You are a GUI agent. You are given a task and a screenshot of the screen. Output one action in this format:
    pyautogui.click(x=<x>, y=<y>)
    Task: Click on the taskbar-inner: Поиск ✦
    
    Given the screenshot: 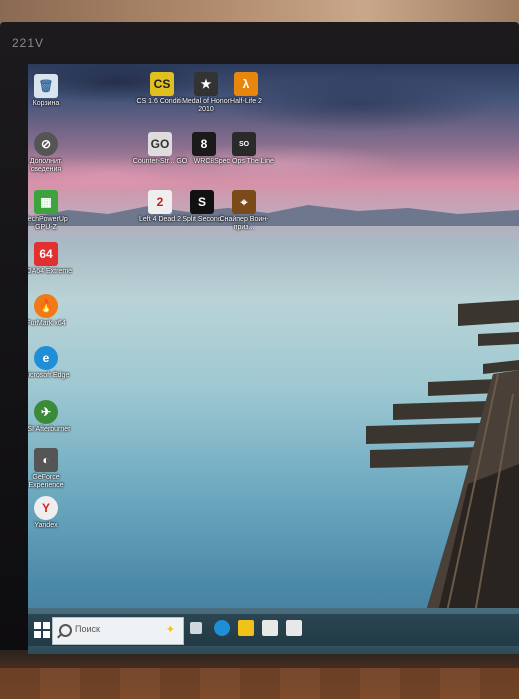 What is the action you would take?
    pyautogui.click(x=273, y=630)
    